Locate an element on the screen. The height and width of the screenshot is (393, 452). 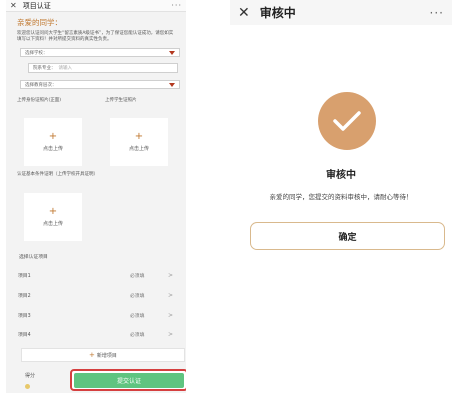
requirement-label: 认证基本条件证明（上传学校开具证明） is located at coordinates (57, 174).